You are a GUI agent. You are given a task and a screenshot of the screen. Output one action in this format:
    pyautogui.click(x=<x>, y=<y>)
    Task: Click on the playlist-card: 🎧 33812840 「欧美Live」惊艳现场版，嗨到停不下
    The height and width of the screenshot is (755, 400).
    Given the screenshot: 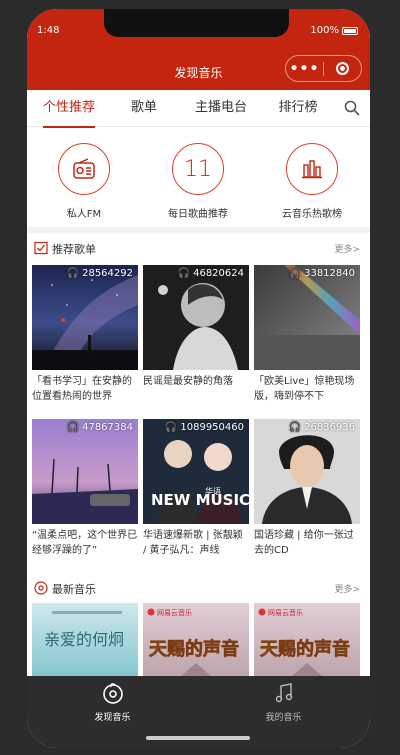 What is the action you would take?
    pyautogui.click(x=307, y=334)
    